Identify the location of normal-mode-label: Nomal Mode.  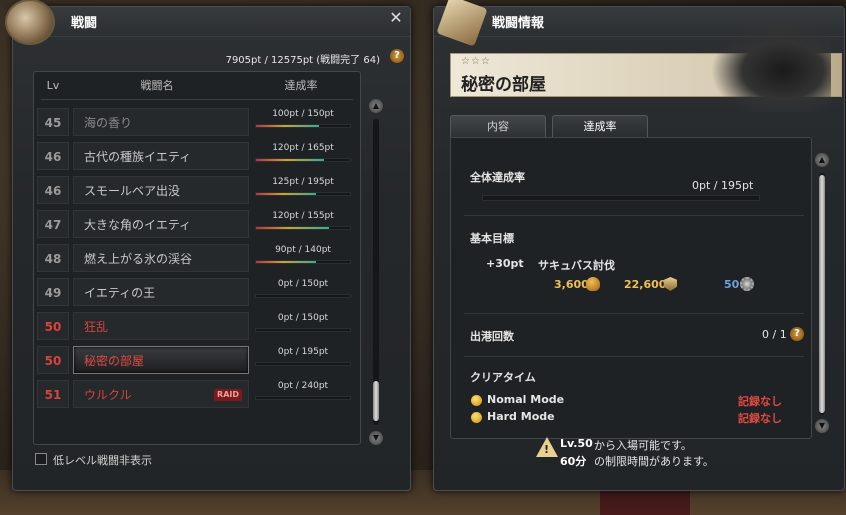
(526, 399).